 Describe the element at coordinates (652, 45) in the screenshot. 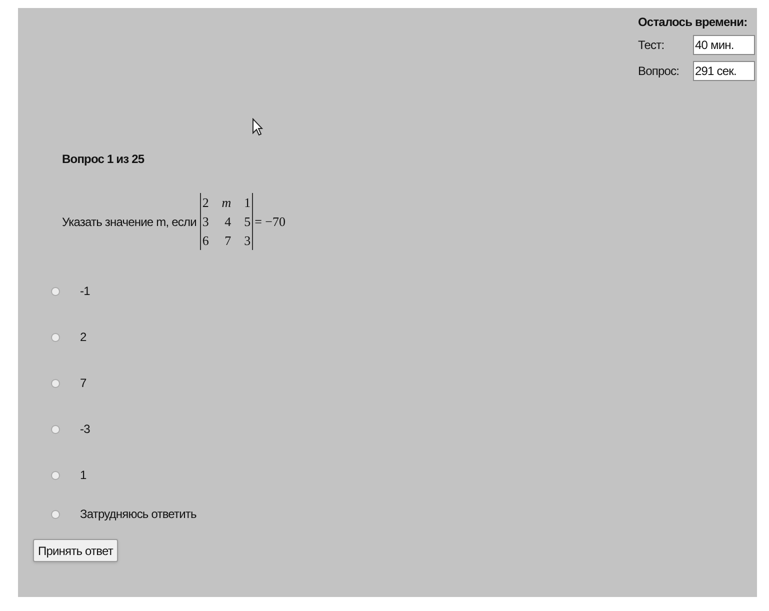

I see `timer-label: Тест:` at that location.